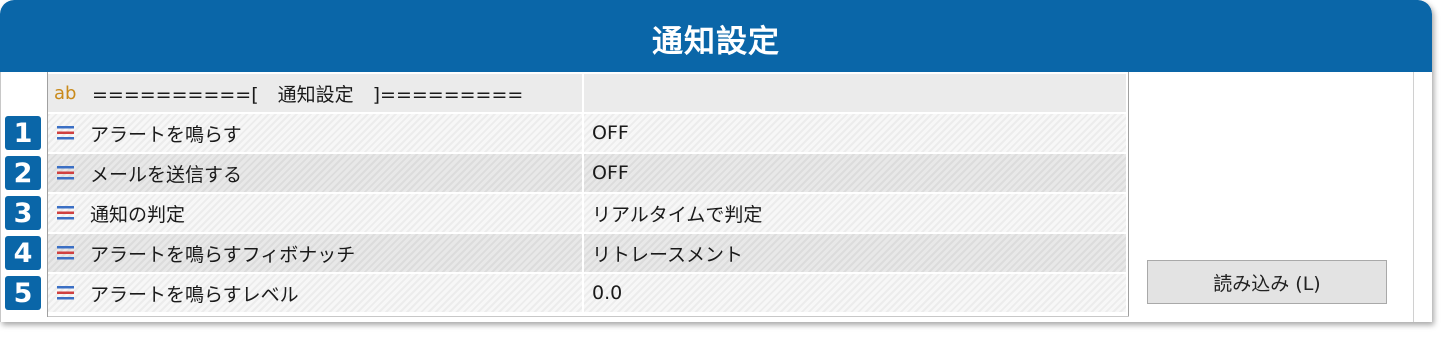 This screenshot has width=1450, height=338. I want to click on table-row: アラートを鳴らす OFF, so click(587, 134).